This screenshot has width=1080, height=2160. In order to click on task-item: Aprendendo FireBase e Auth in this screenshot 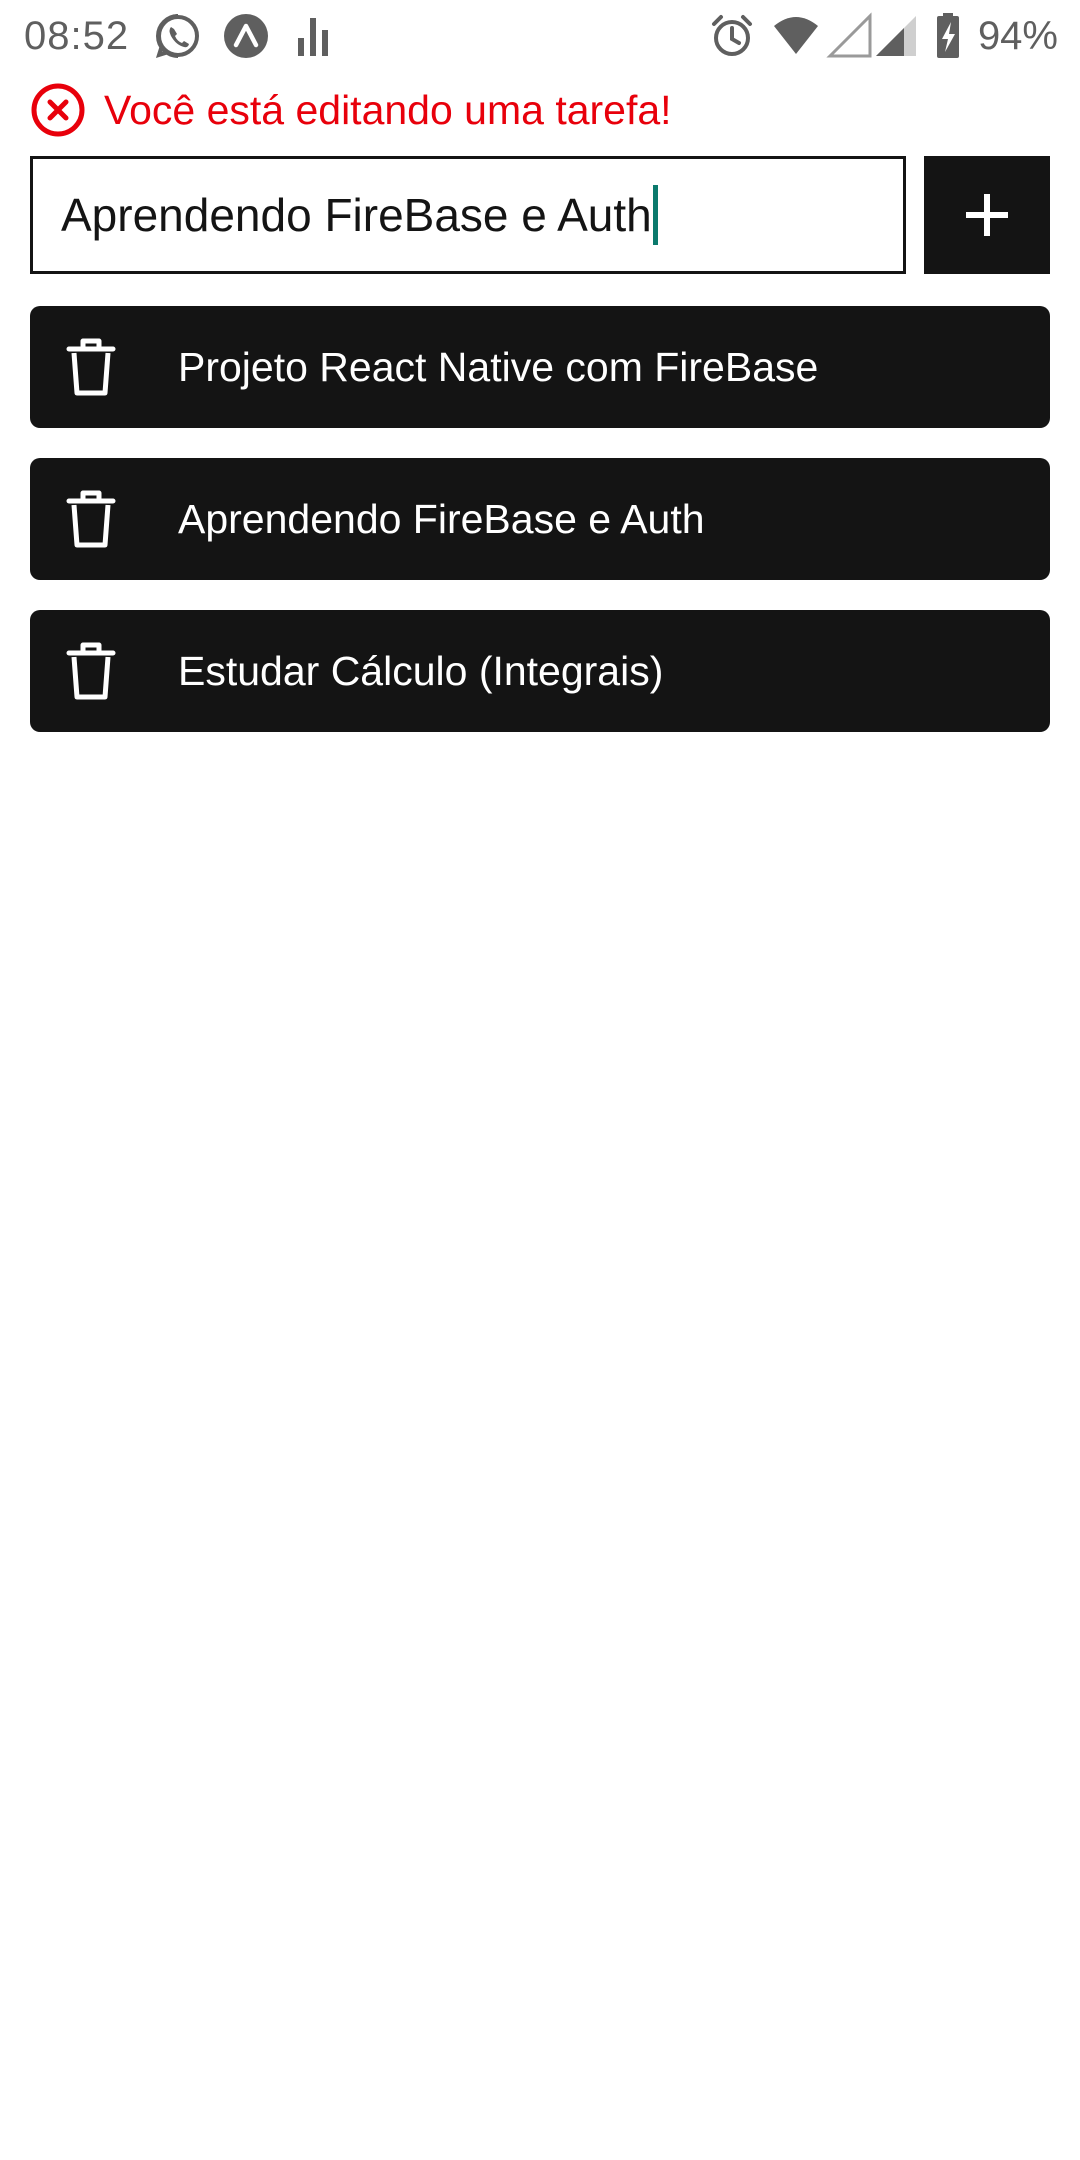, I will do `click(540, 519)`.